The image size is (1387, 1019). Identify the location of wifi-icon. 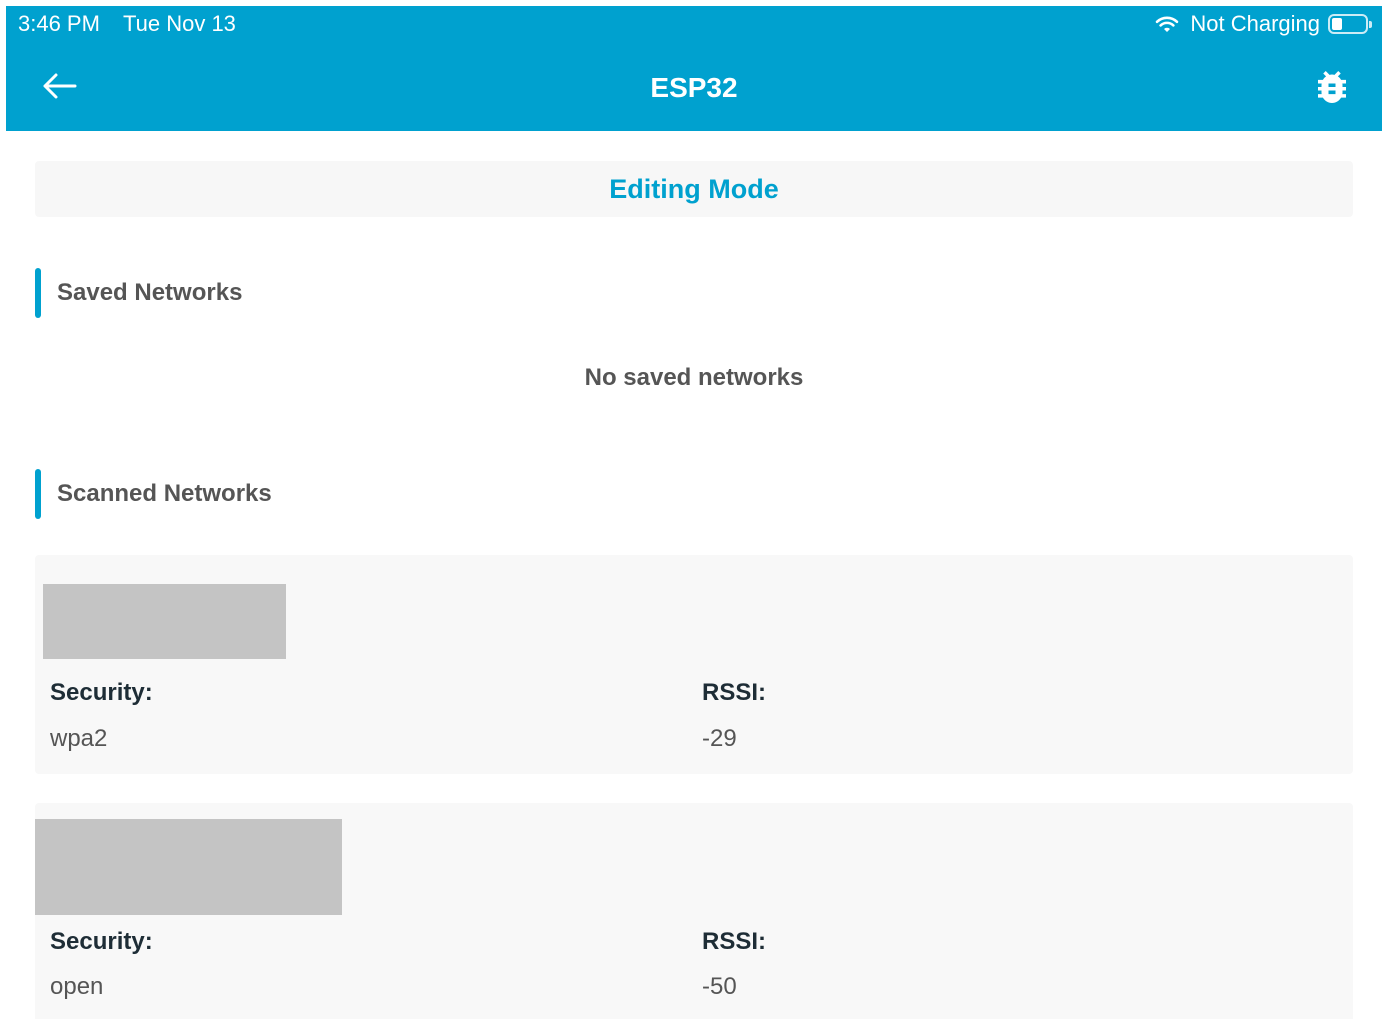
(1167, 24).